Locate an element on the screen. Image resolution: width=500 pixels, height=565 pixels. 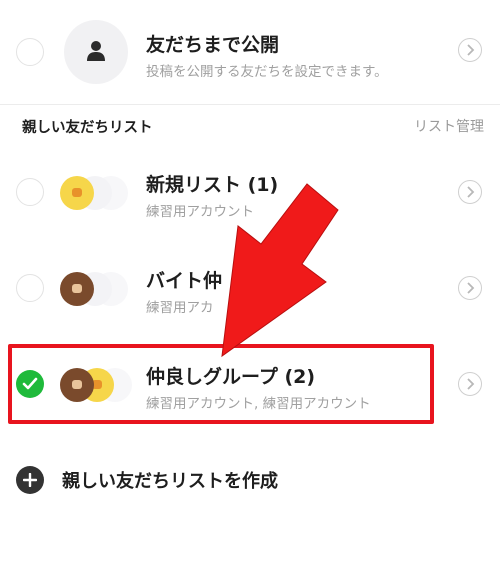
add-icon is located at coordinates (30, 480).